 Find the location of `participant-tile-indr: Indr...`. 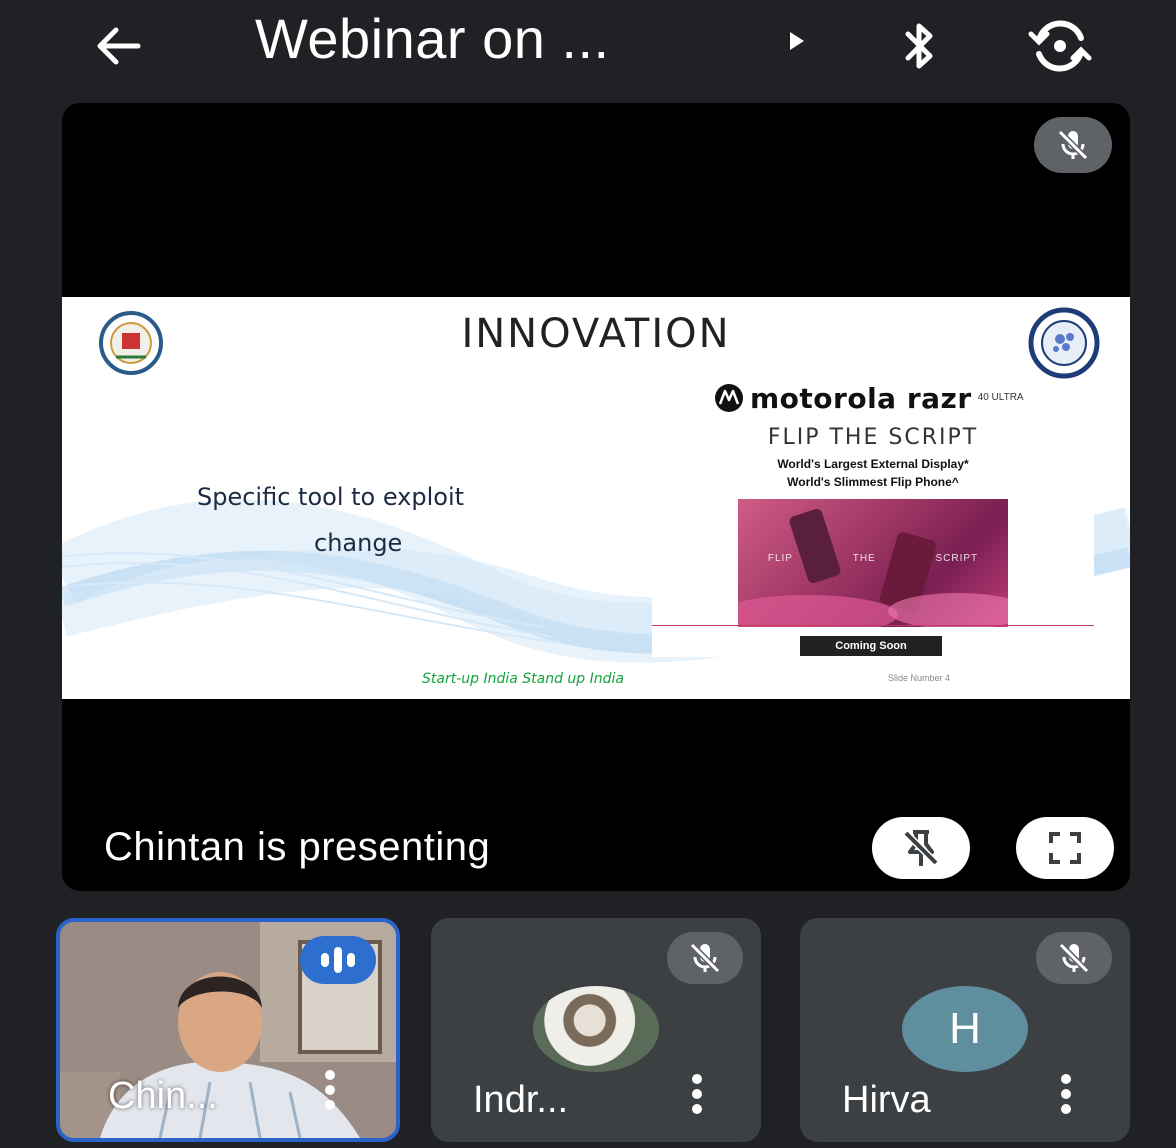

participant-tile-indr: Indr... is located at coordinates (596, 1030).